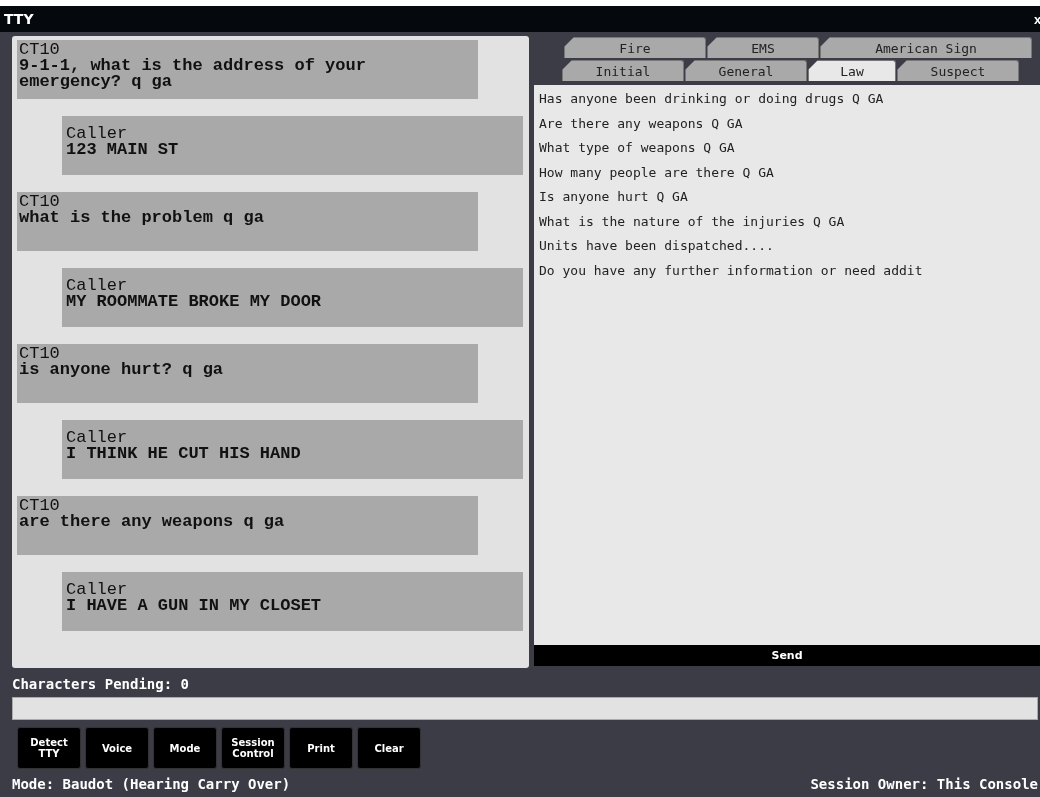 Image resolution: width=1040 pixels, height=797 pixels. I want to click on phrase-item: Is anyone hurt Q GA, so click(787, 197).